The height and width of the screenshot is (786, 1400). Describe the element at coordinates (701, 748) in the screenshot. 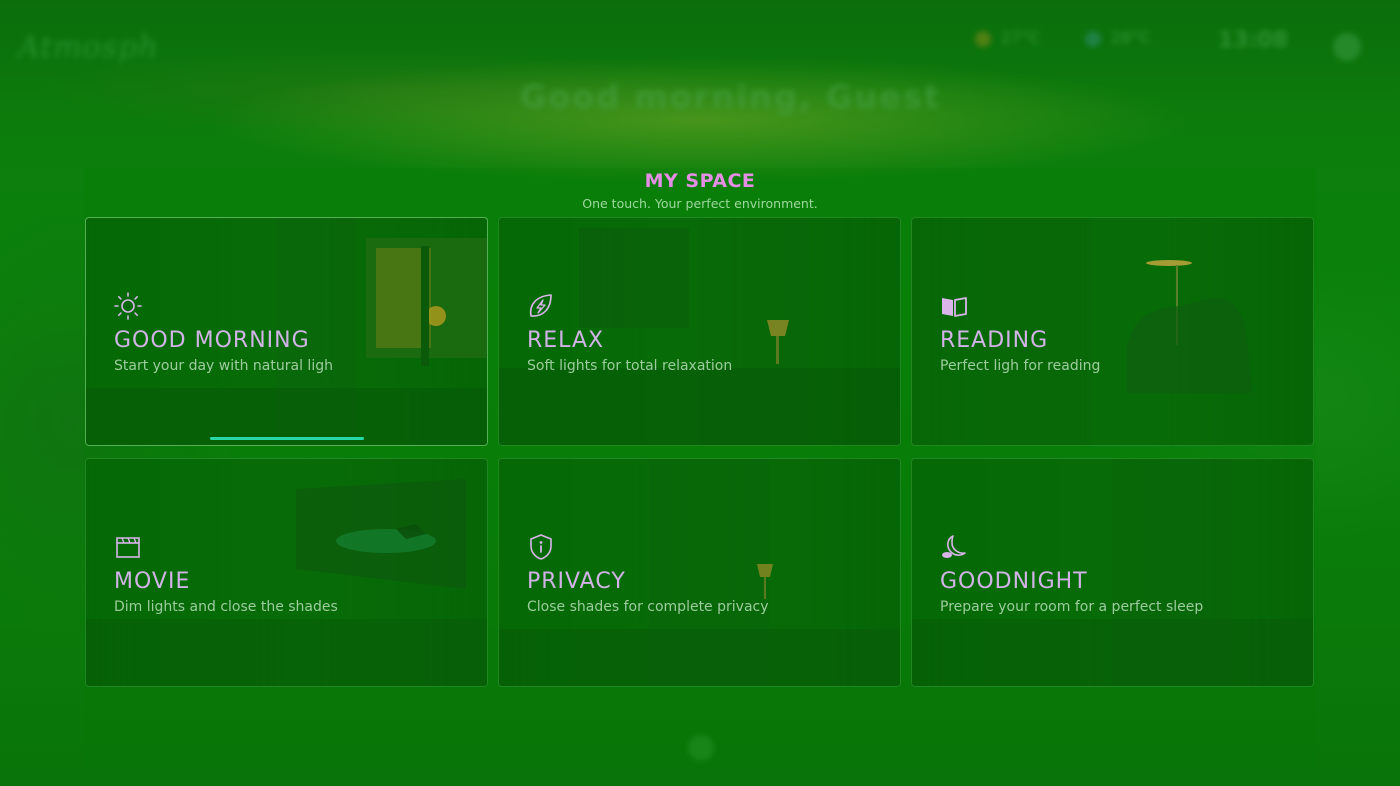

I see `background-home-indicator` at that location.